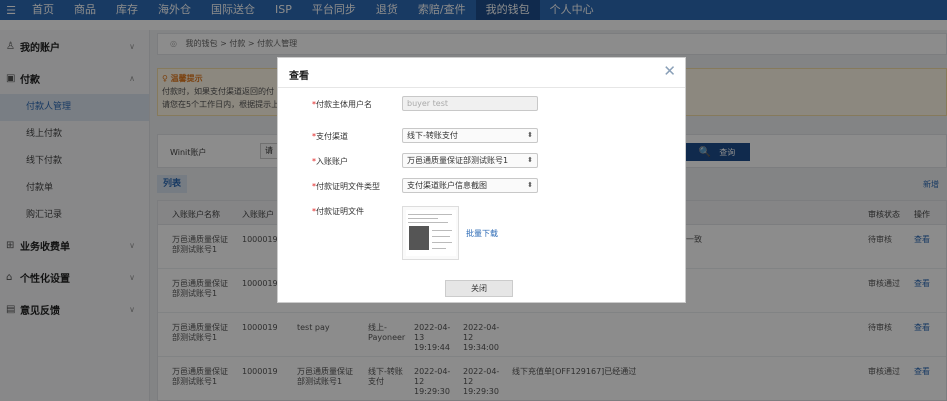  I want to click on proof-file-thumbnail, so click(430, 233).